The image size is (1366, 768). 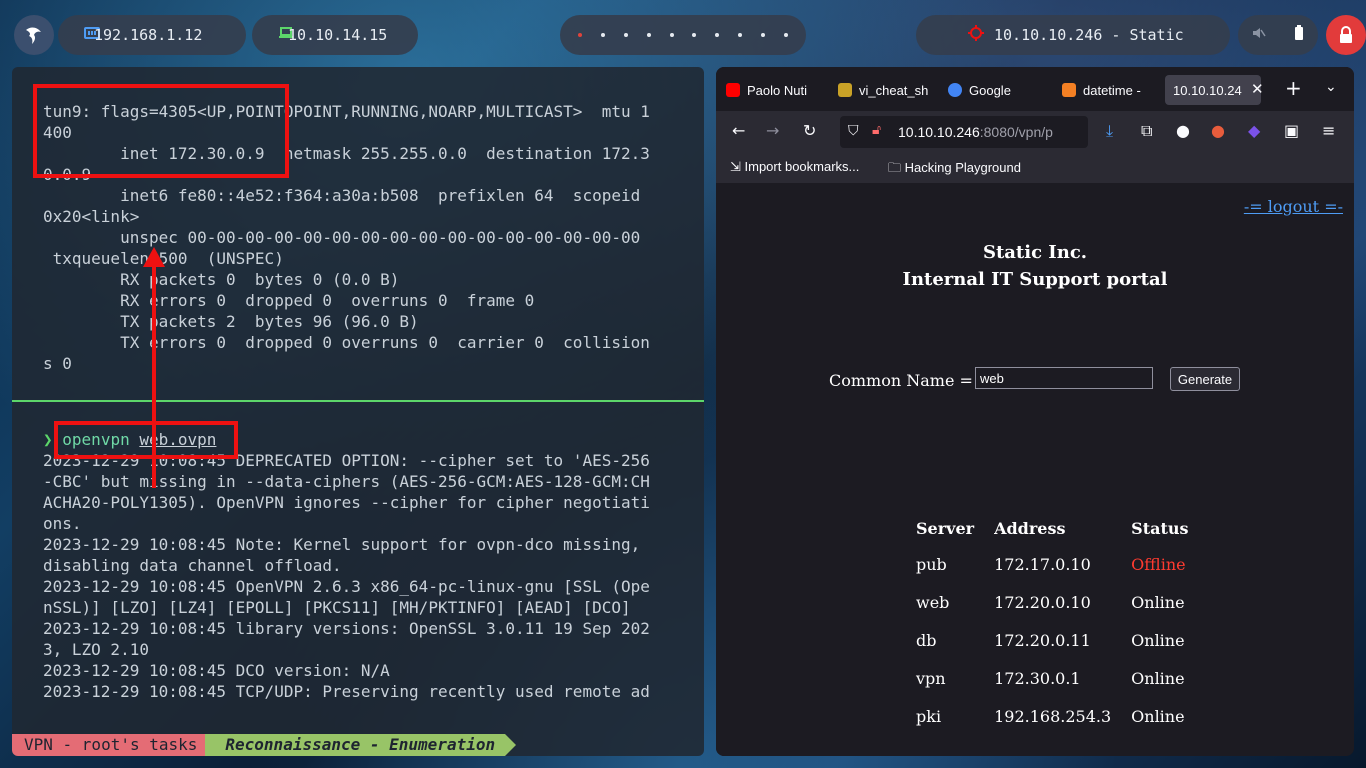 What do you see at coordinates (1254, 130) in the screenshot?
I see `extension-icon: ◆` at bounding box center [1254, 130].